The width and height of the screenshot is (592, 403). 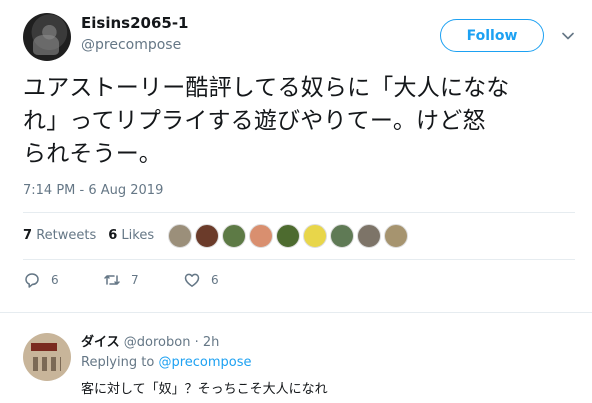 I want to click on replying-prefix: Replying to, so click(x=118, y=362).